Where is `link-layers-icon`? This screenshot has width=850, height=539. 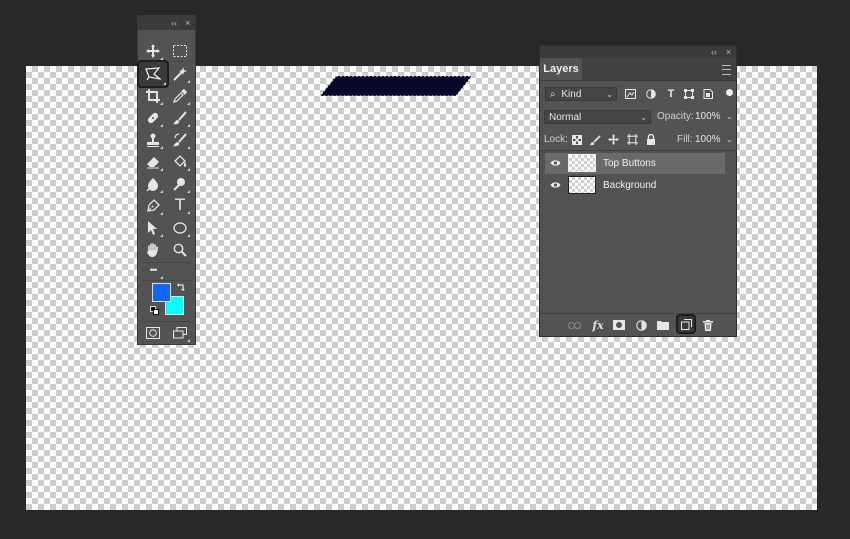
link-layers-icon is located at coordinates (574, 325).